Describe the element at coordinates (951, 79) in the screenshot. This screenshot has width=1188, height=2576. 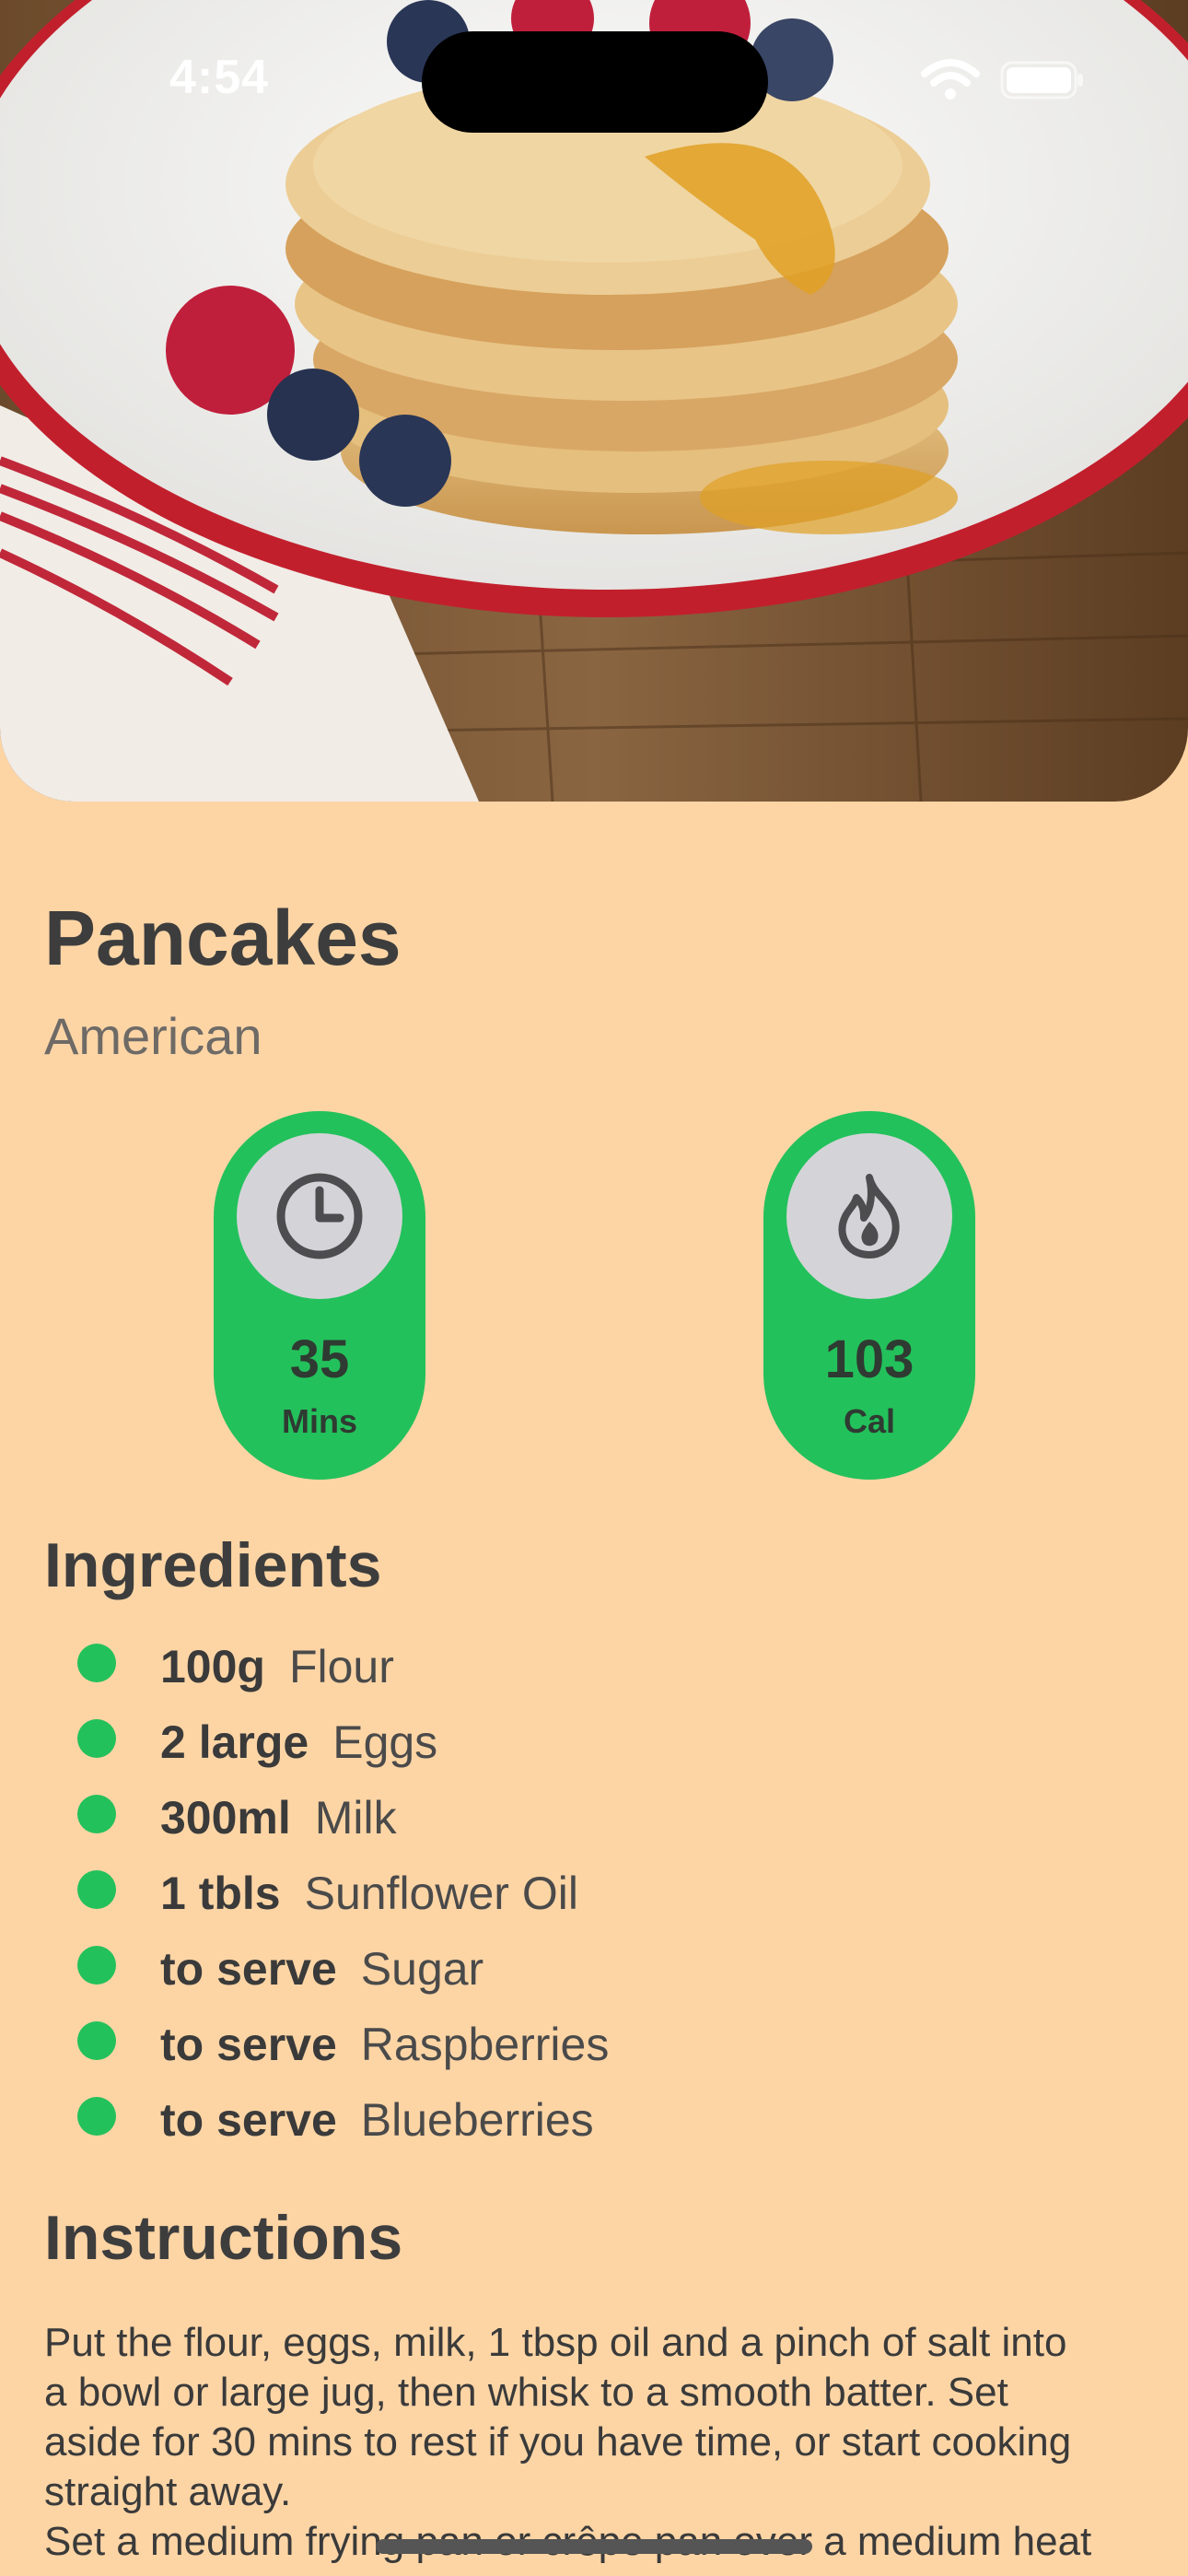
I see `wifi-icon` at that location.